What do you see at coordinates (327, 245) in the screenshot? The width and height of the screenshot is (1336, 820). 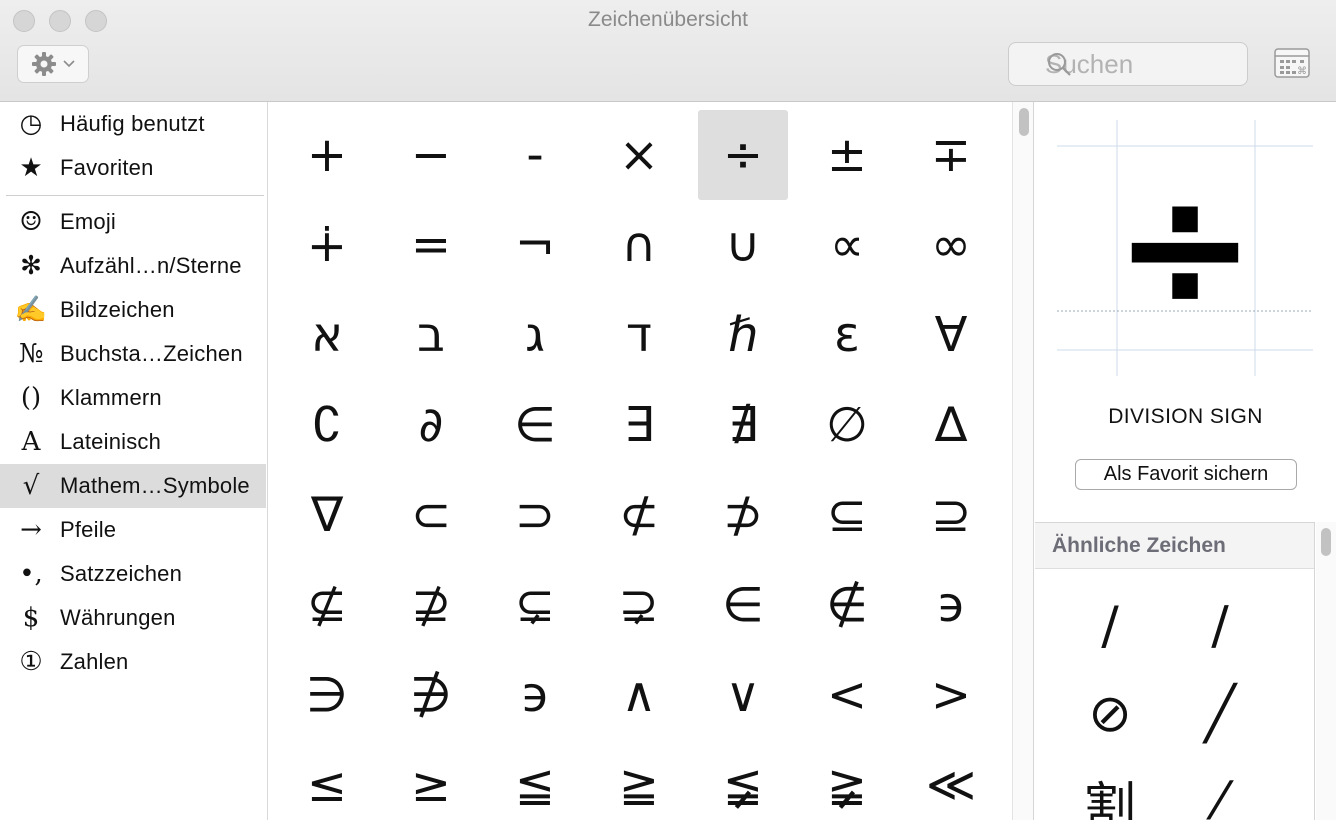 I see `character-cell: ∔` at bounding box center [327, 245].